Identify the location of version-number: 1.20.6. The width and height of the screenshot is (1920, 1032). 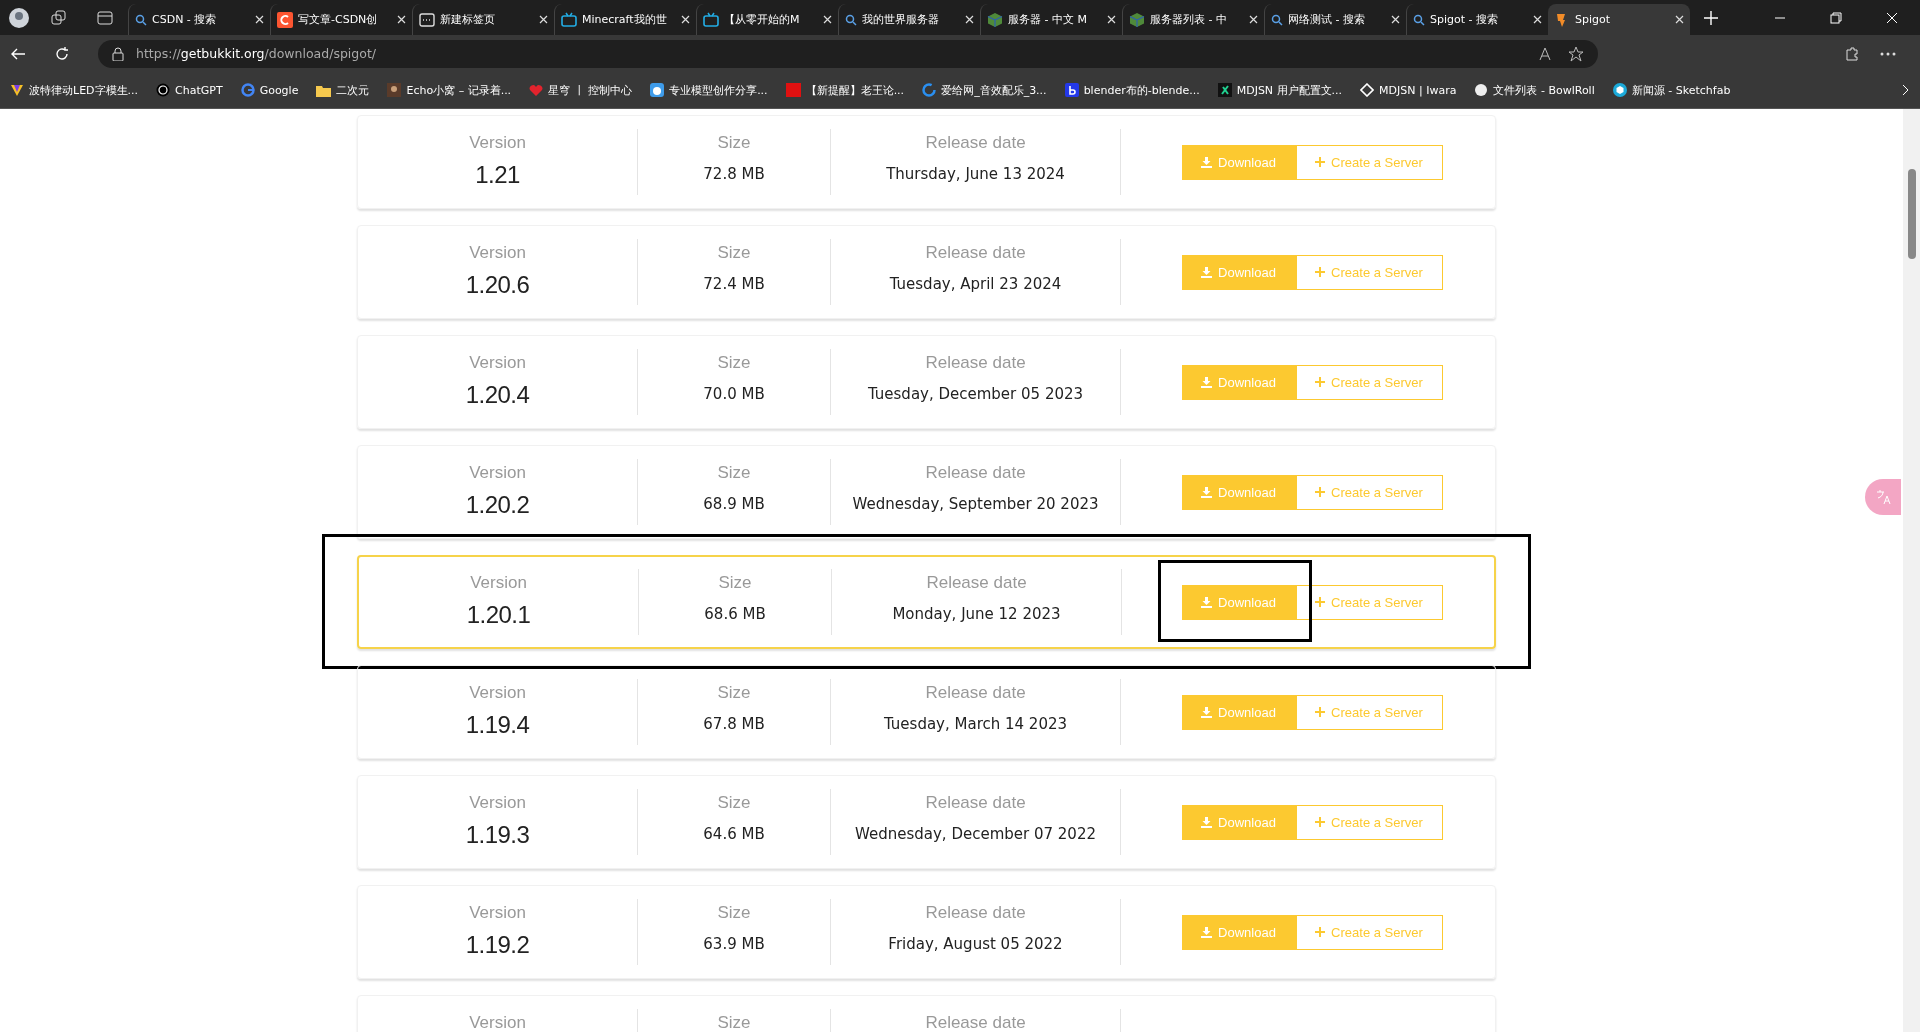
(497, 285).